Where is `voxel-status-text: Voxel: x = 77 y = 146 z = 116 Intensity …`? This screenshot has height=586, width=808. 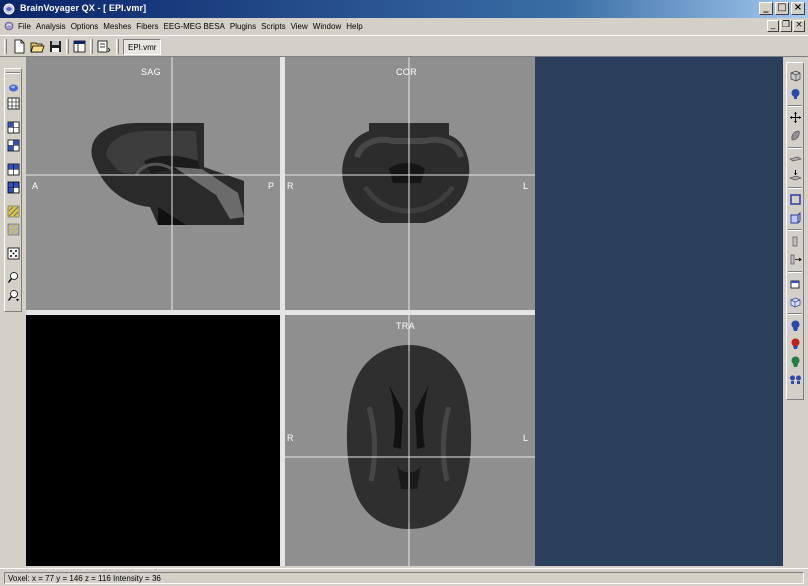 voxel-status-text: Voxel: x = 77 y = 146 z = 116 Intensity … is located at coordinates (404, 578).